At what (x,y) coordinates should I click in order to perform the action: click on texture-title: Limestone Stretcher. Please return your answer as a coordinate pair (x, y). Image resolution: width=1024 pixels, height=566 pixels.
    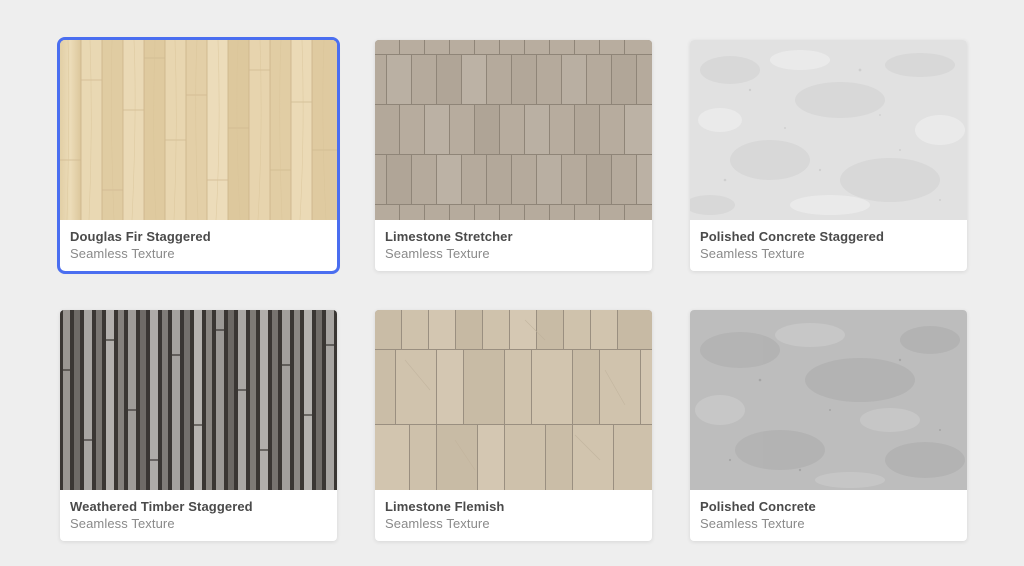
    Looking at the image, I should click on (449, 236).